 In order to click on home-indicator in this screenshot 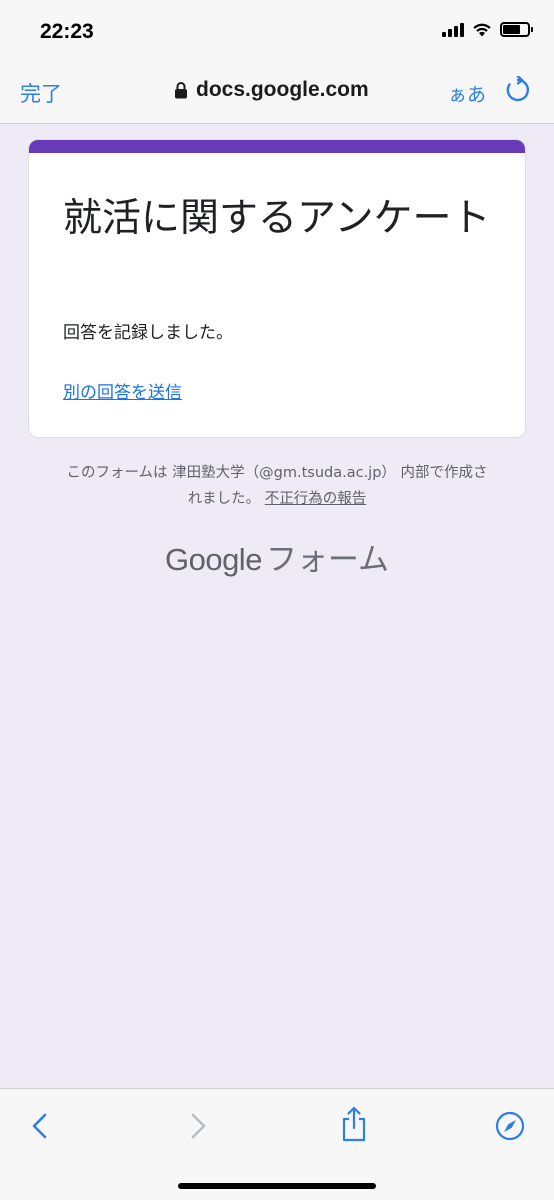, I will do `click(277, 1186)`.